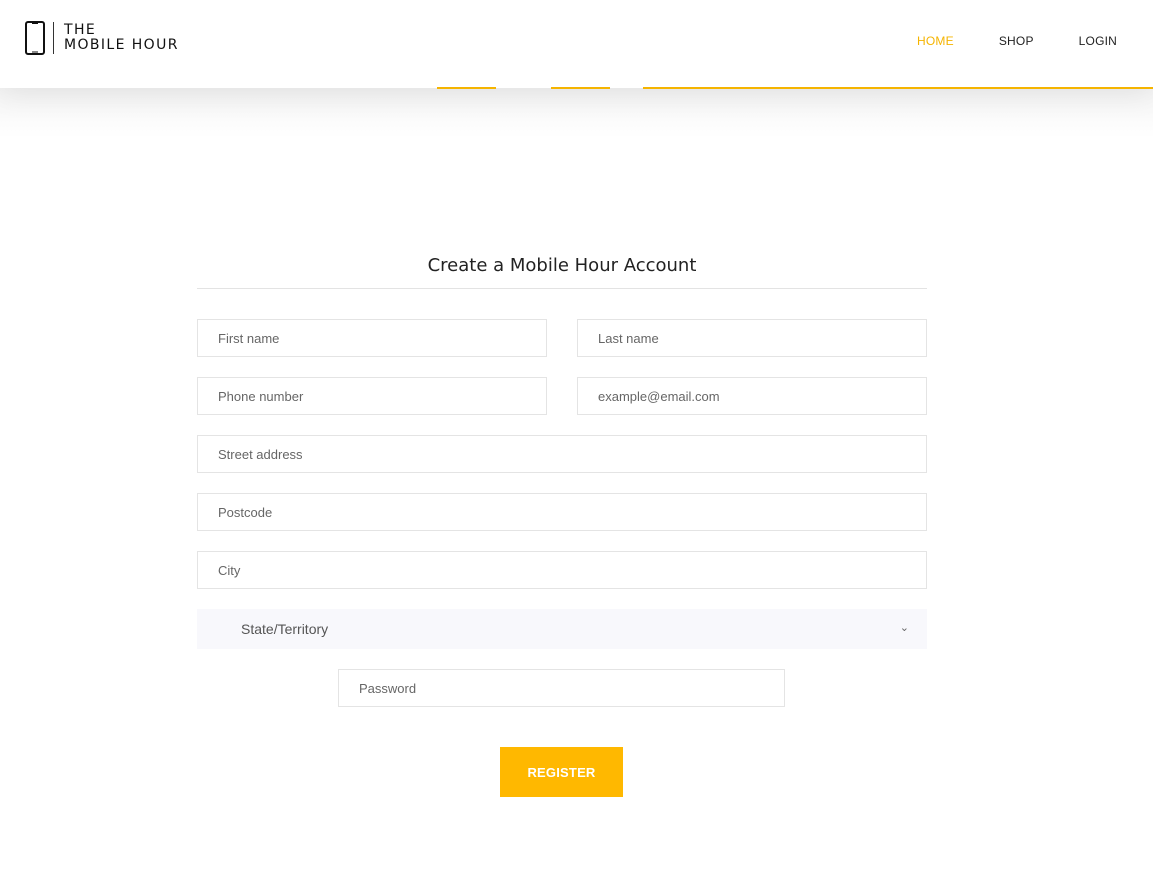  I want to click on state-select: State/Territory ⌄, so click(562, 629).